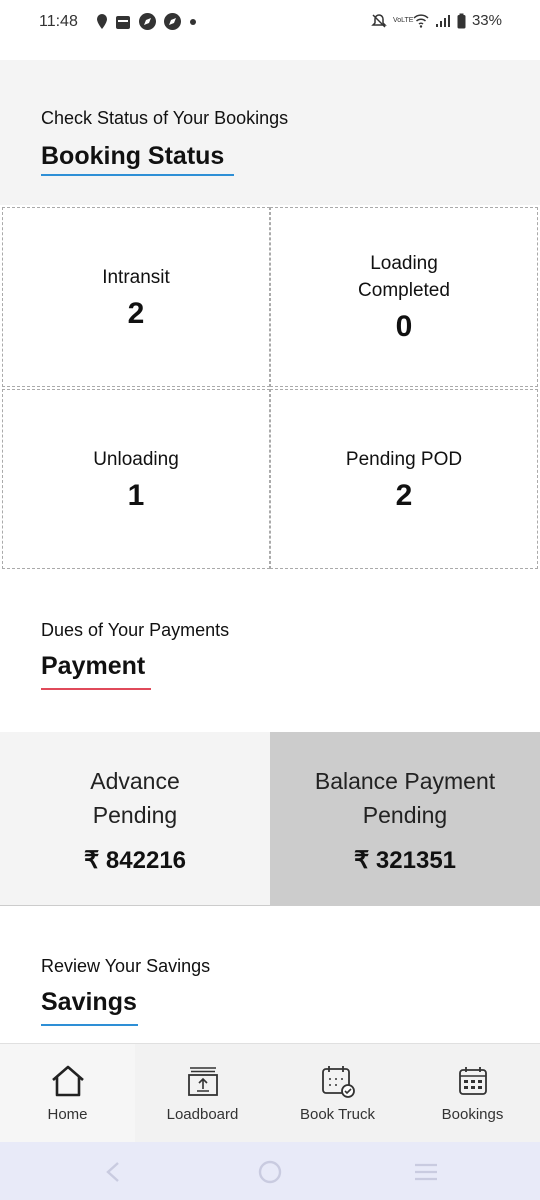  What do you see at coordinates (404, 459) in the screenshot?
I see `status-card-label: Pending POD` at bounding box center [404, 459].